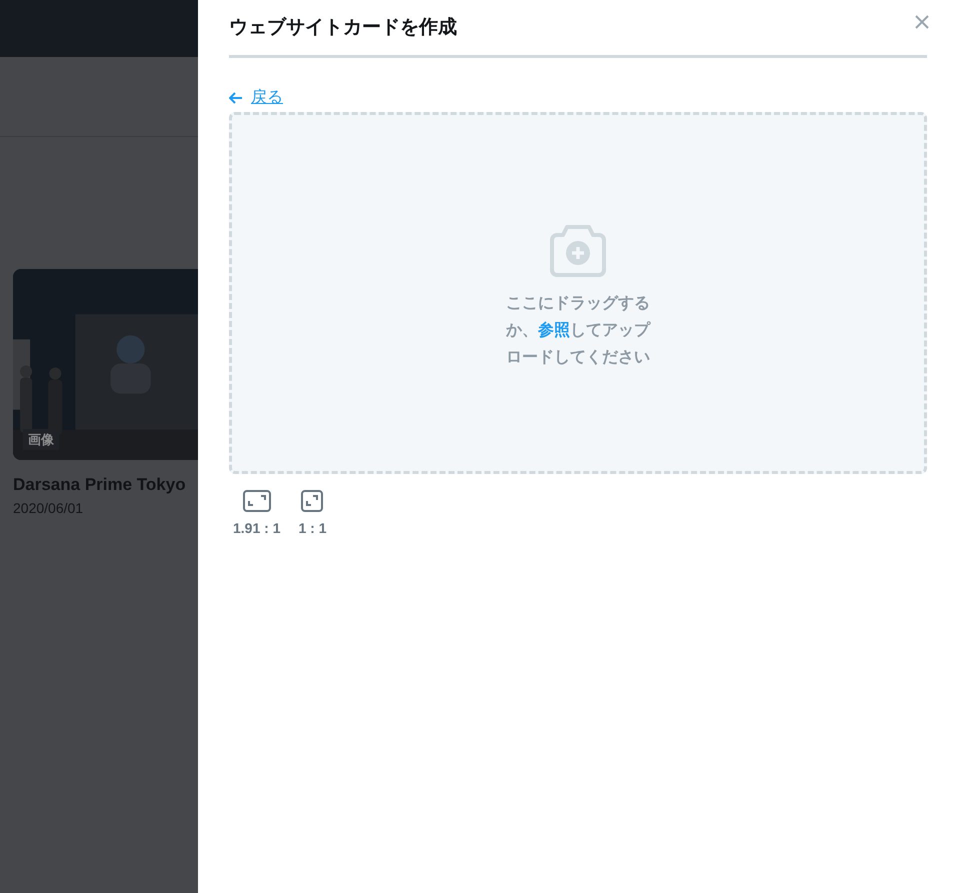 The height and width of the screenshot is (893, 958). I want to click on upload-instructions: ここにドラッグするか、参照 してアップロードしてください, so click(578, 331).